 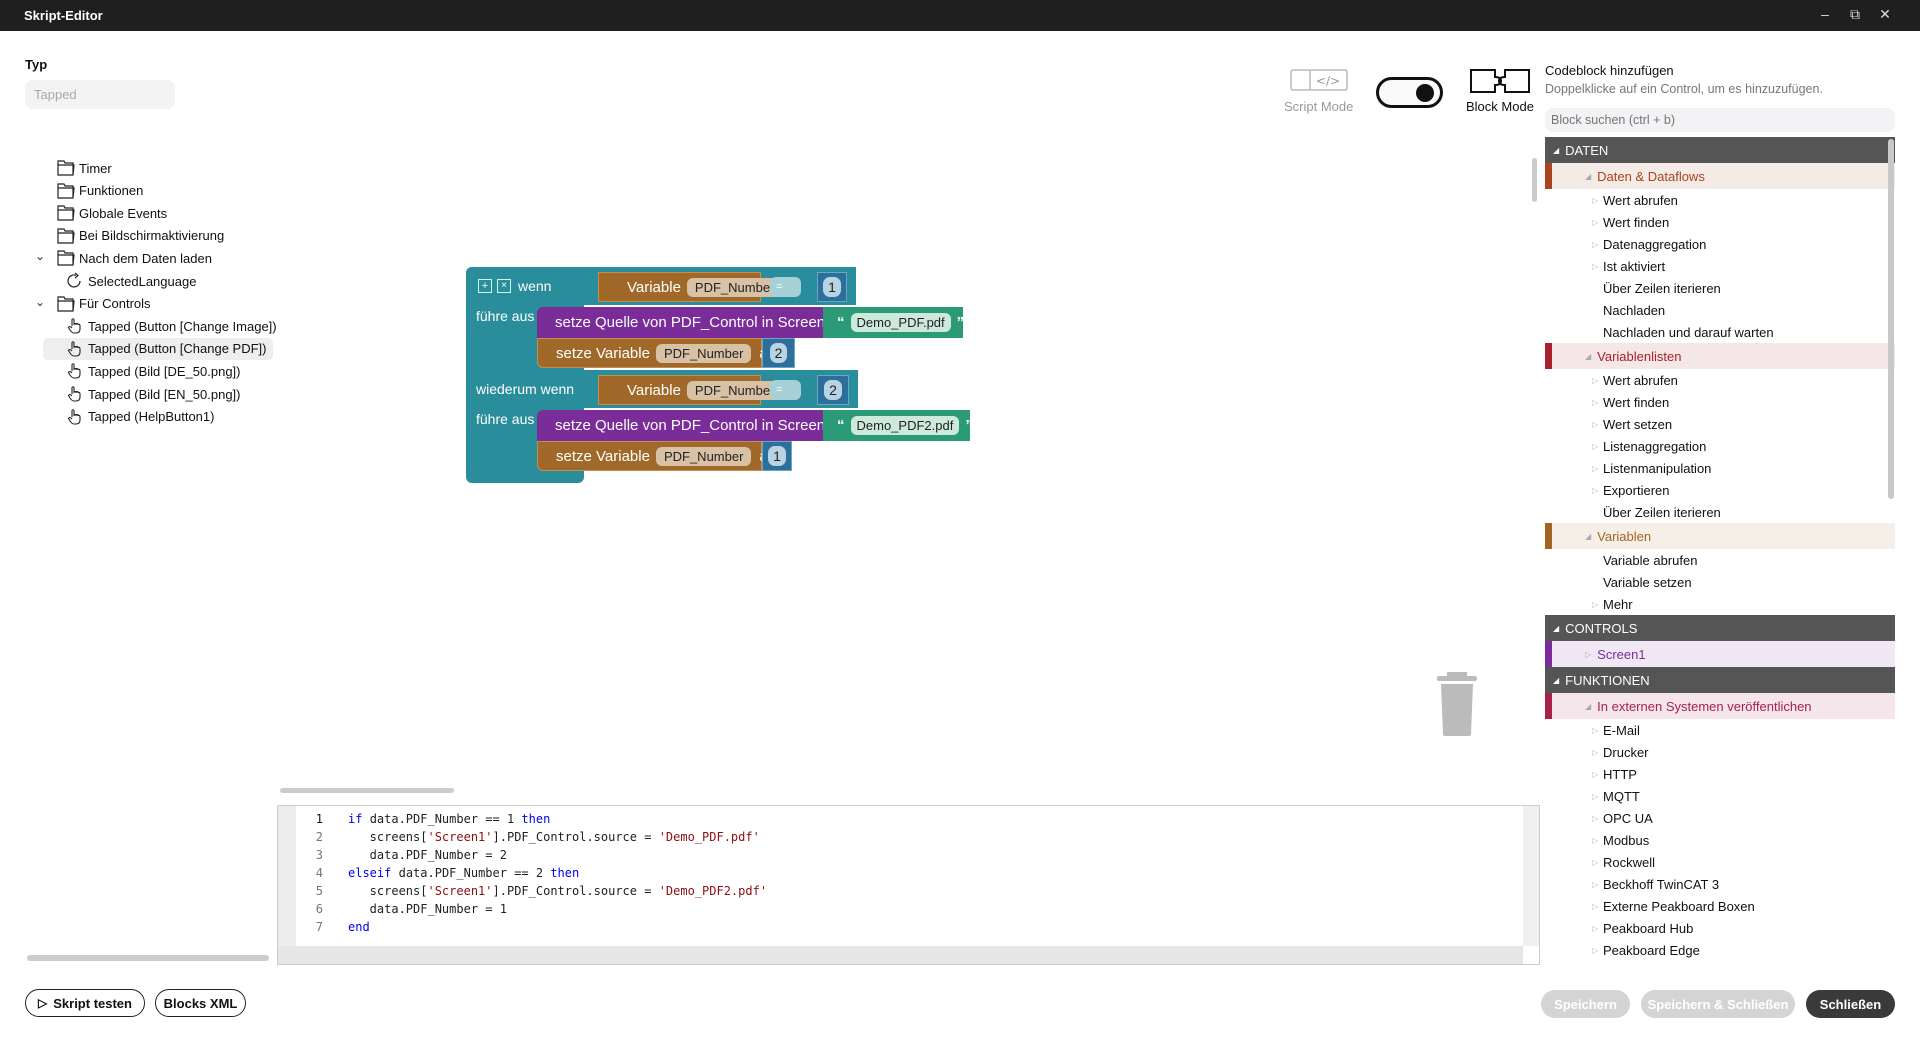 I want to click on palette-item: ▷ Drucker, so click(x=1720, y=752).